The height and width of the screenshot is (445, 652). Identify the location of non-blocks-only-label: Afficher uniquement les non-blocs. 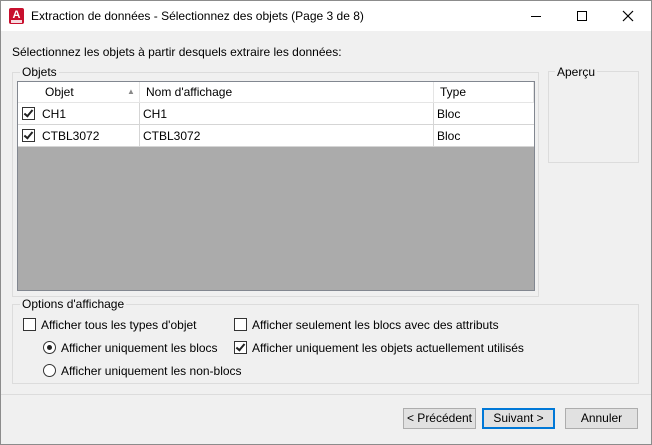
(151, 371).